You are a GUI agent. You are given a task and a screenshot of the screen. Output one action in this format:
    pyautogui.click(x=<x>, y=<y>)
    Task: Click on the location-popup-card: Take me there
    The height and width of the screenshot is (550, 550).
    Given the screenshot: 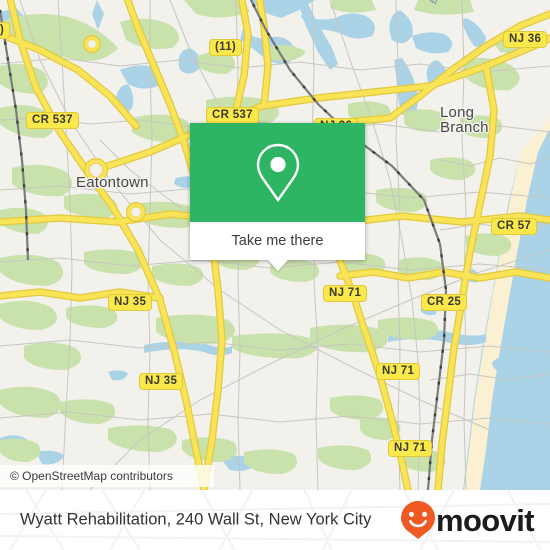 What is the action you would take?
    pyautogui.click(x=277, y=197)
    